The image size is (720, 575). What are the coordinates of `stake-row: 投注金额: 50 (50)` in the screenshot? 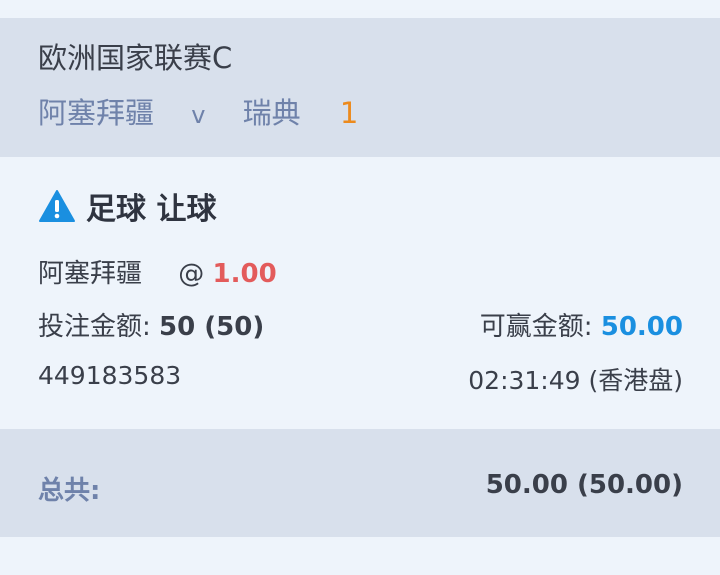 It's located at (151, 324).